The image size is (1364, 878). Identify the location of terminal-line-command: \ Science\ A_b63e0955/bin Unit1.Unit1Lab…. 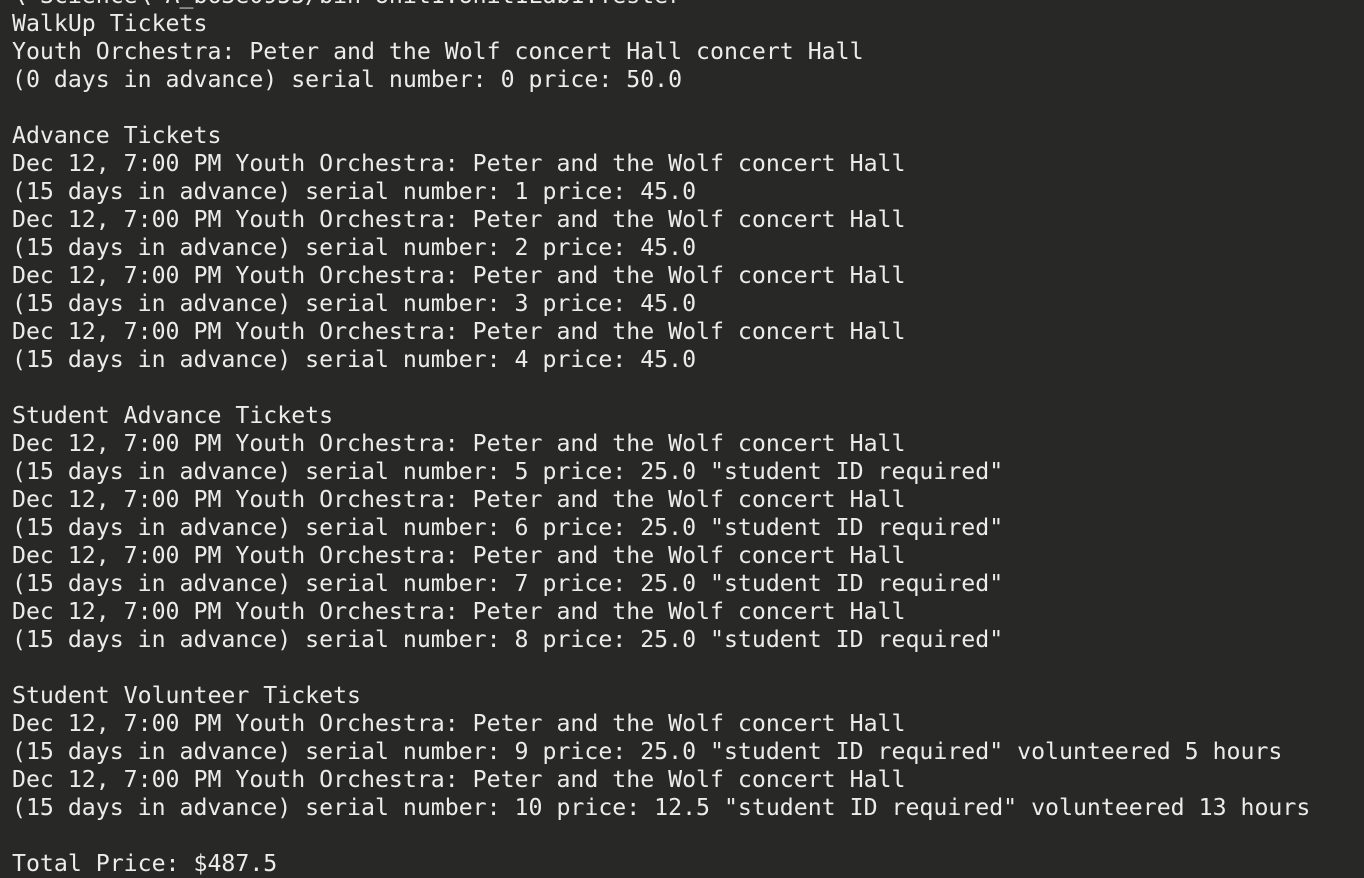
(661, 5).